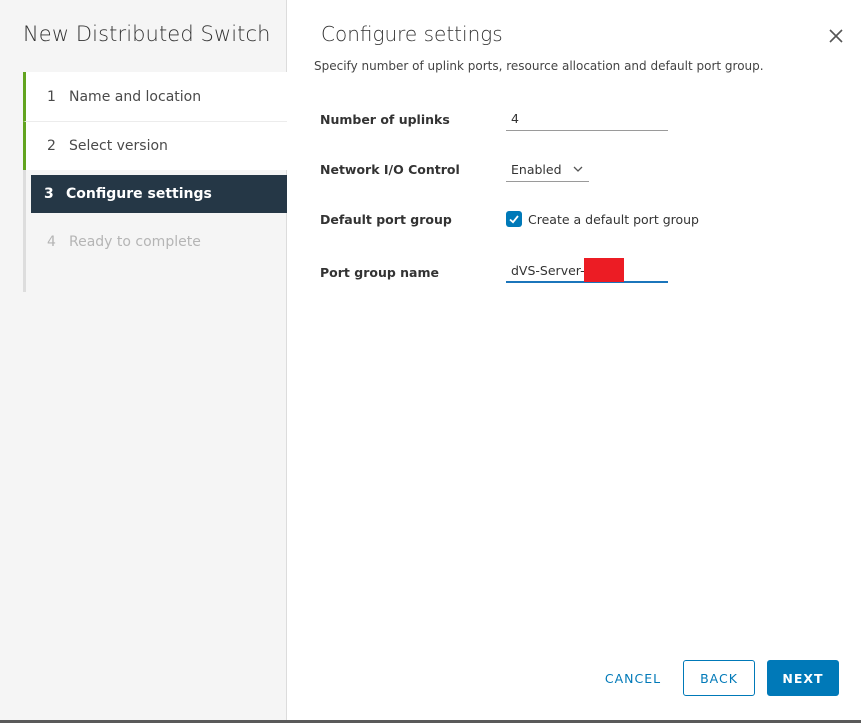  I want to click on page-title: Configure settings, so click(412, 34).